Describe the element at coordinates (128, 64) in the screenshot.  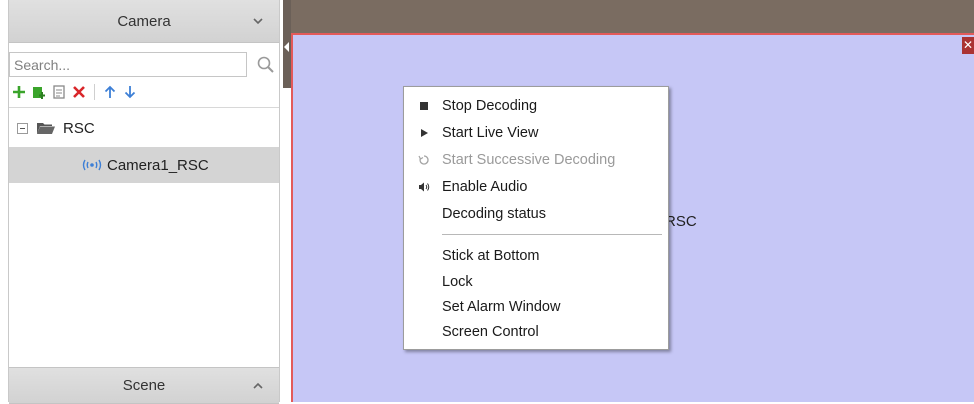
I see `search-input` at that location.